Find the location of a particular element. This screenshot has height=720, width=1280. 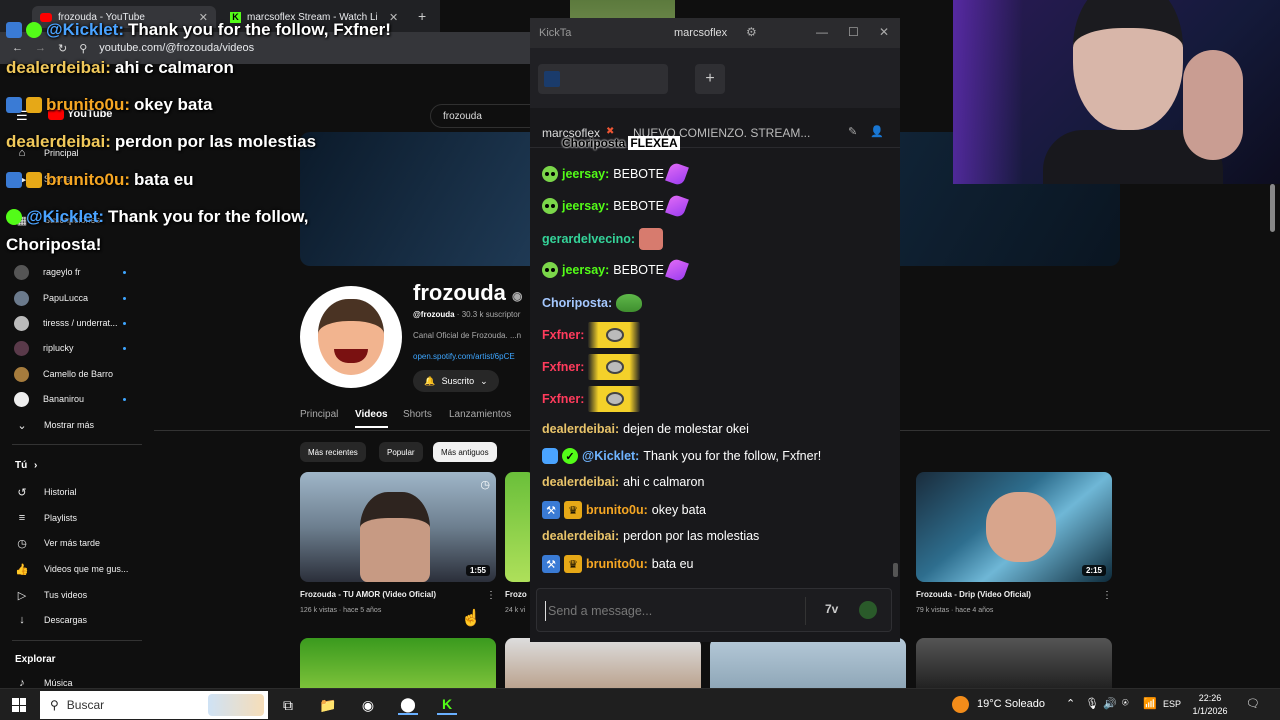

chat-tab-marcsoflex is located at coordinates (603, 79).